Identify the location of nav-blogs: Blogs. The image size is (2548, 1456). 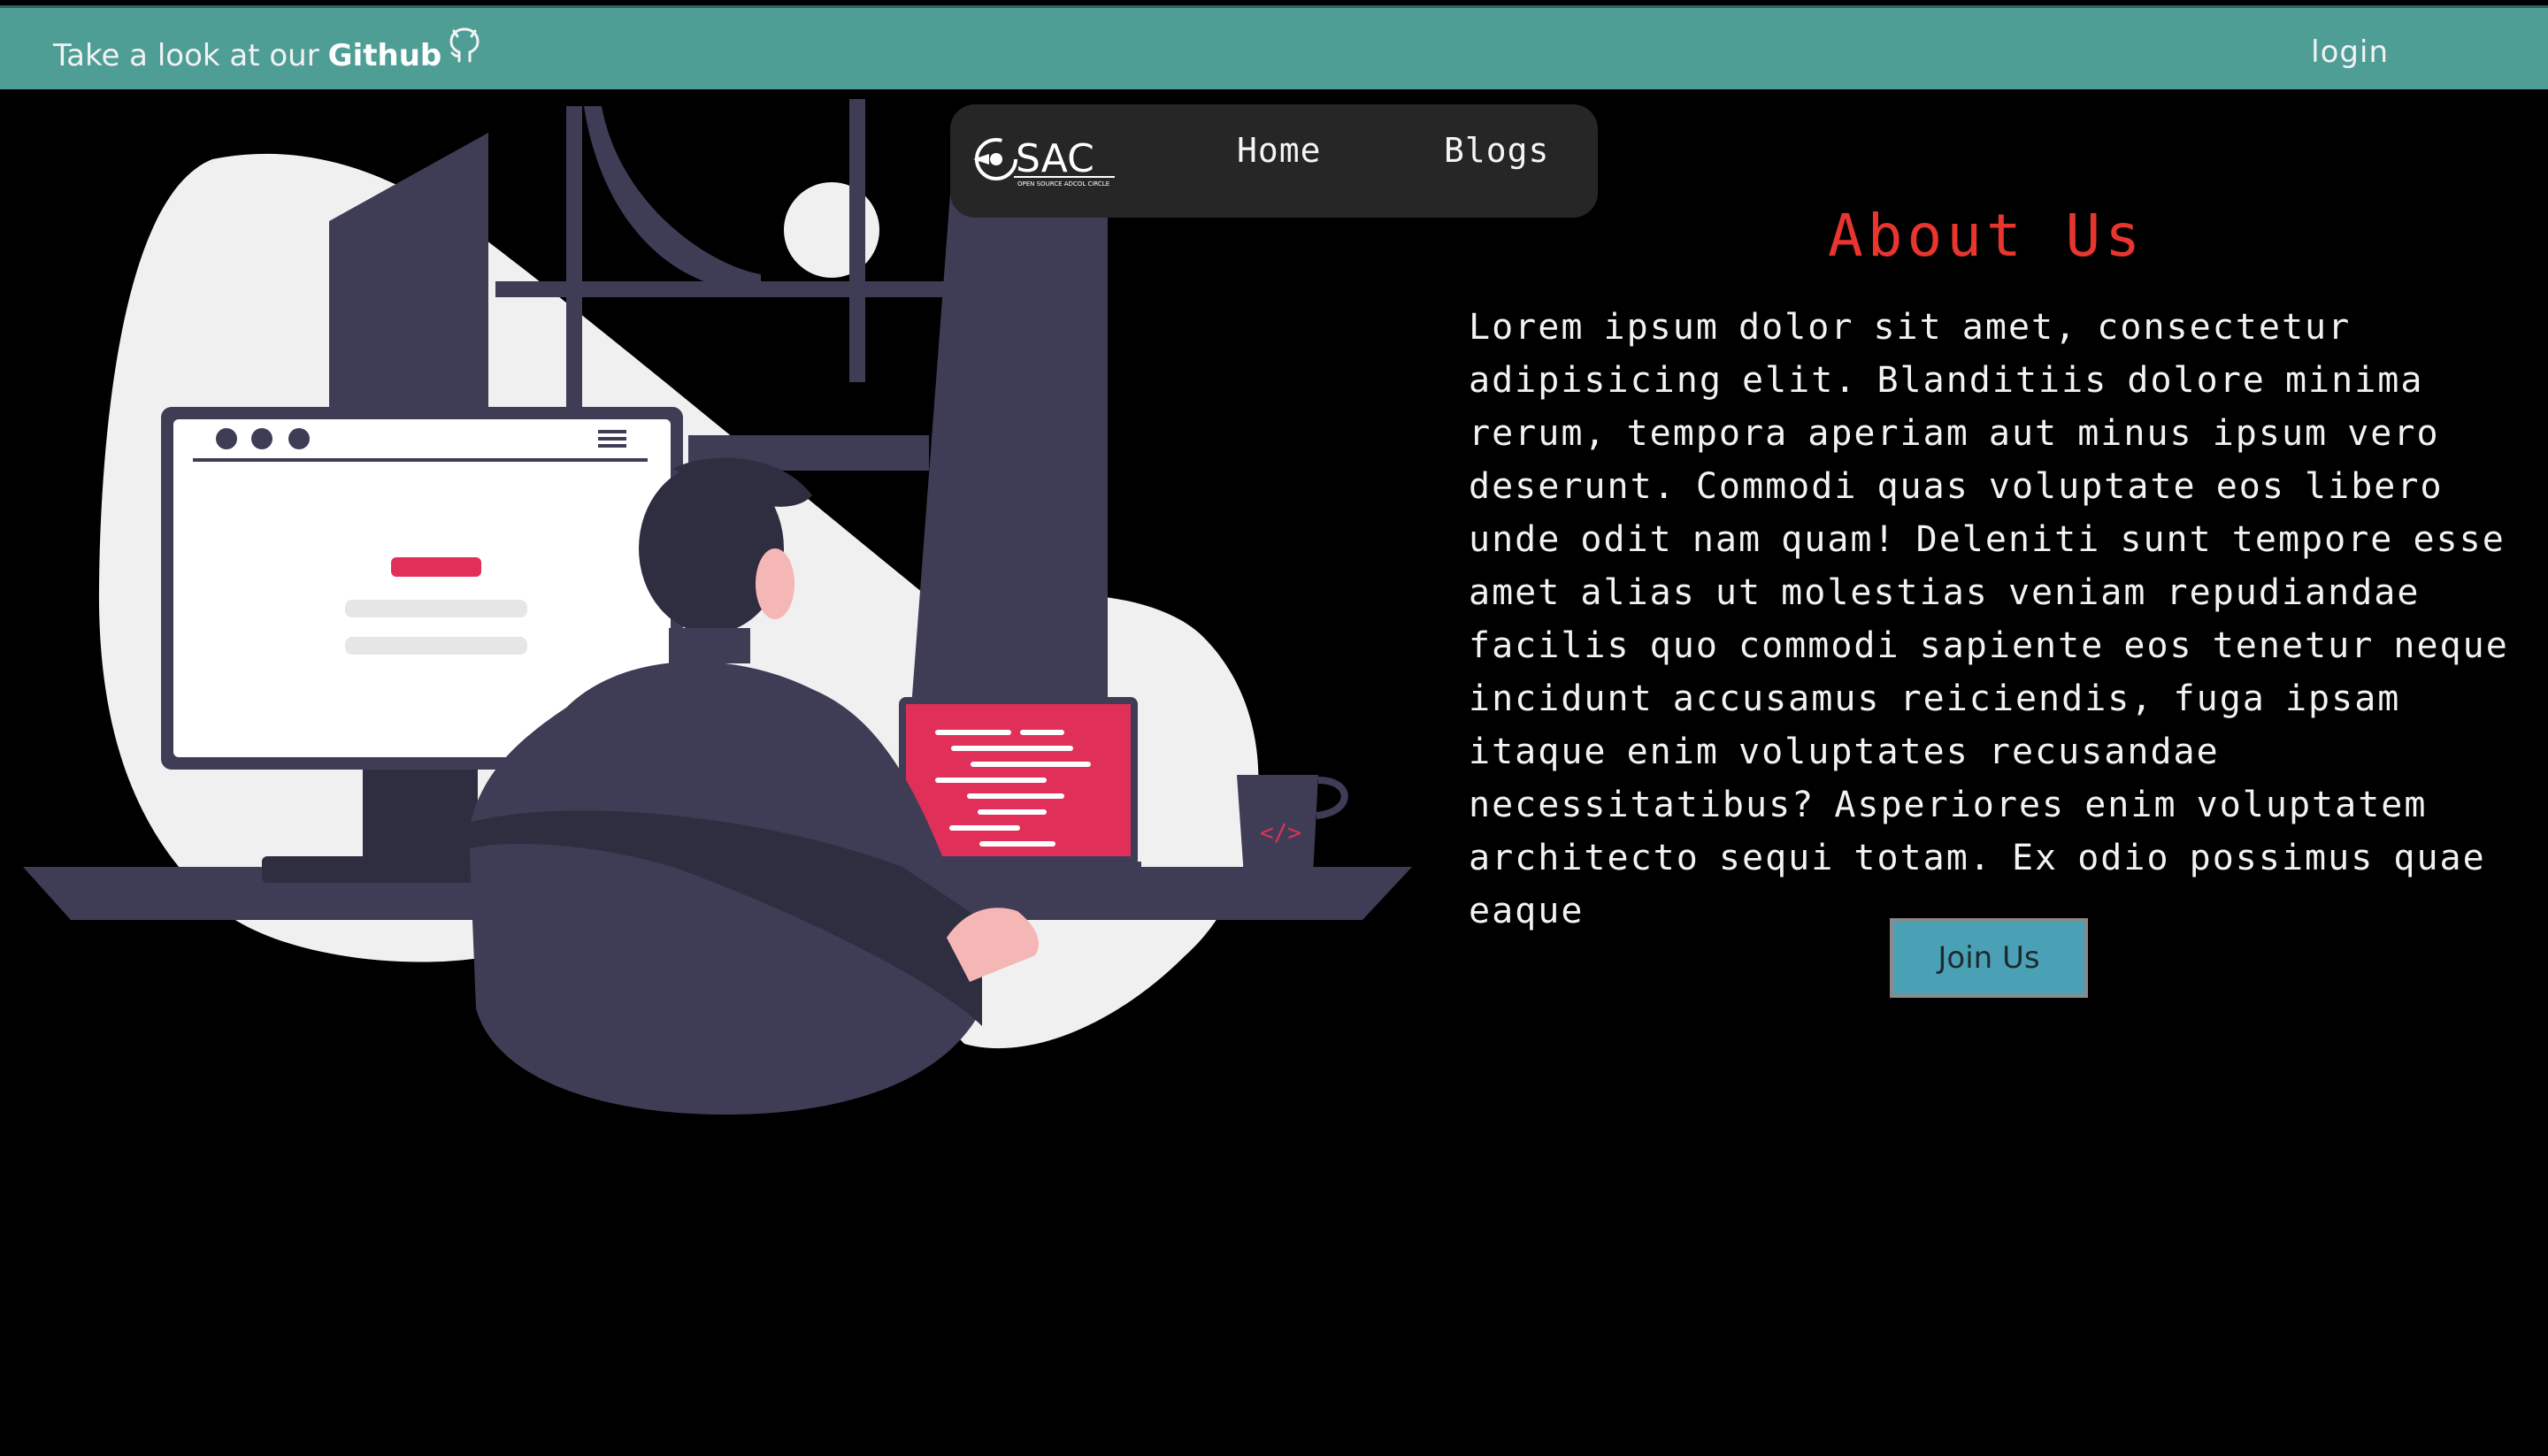
(1496, 150).